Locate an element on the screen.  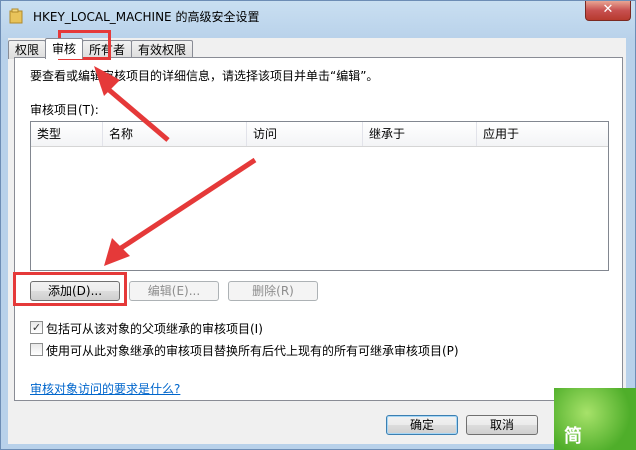
column-access: 访问 is located at coordinates (305, 134).